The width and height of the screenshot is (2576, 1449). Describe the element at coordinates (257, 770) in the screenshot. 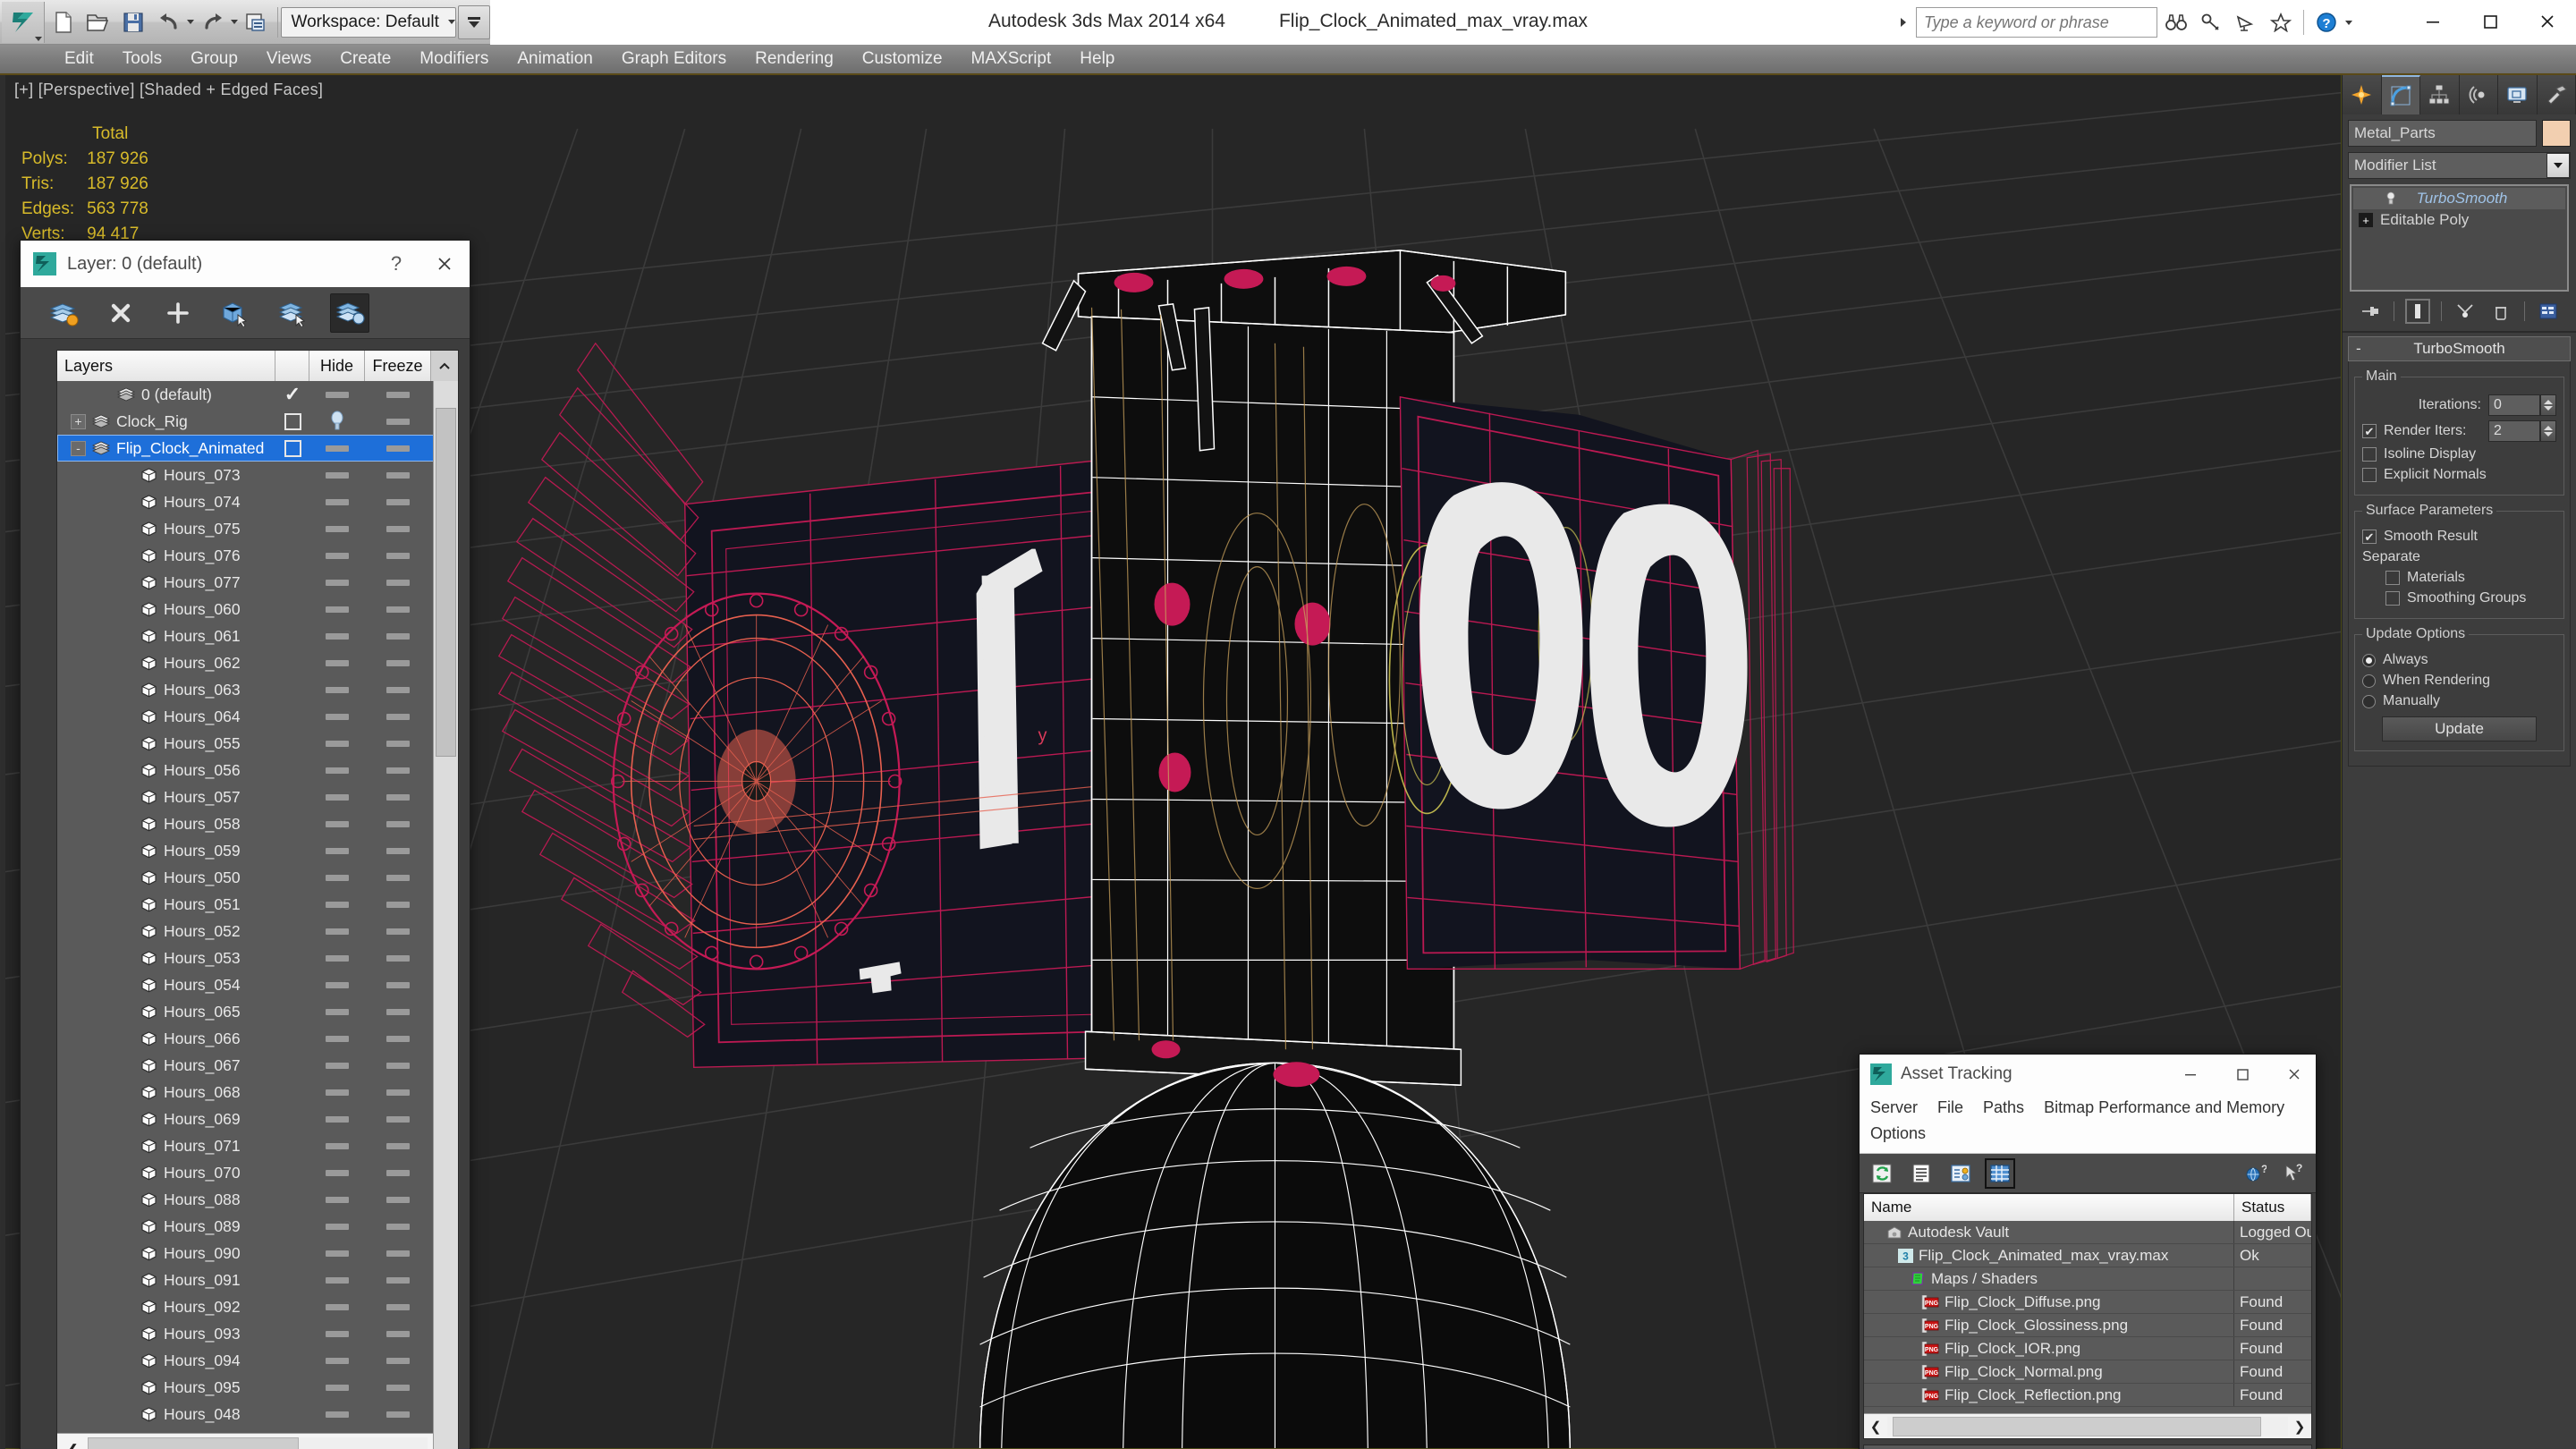

I see `layer-row: Hours_056` at that location.